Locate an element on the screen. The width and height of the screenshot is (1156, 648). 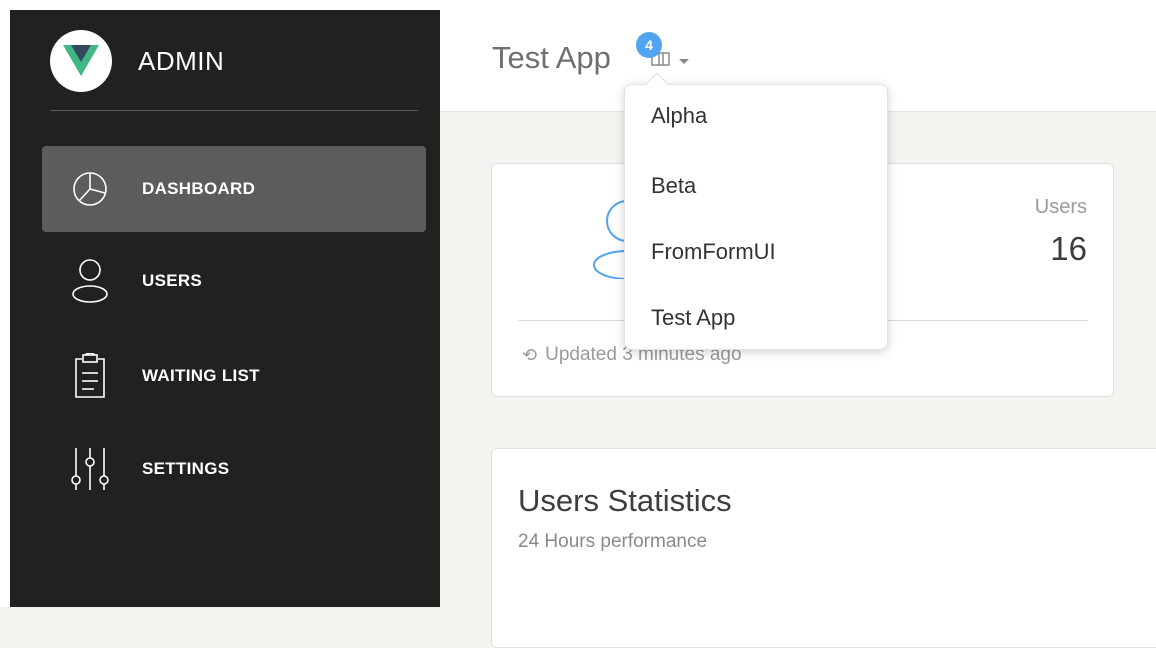
card-title: Users Statistics is located at coordinates (625, 500).